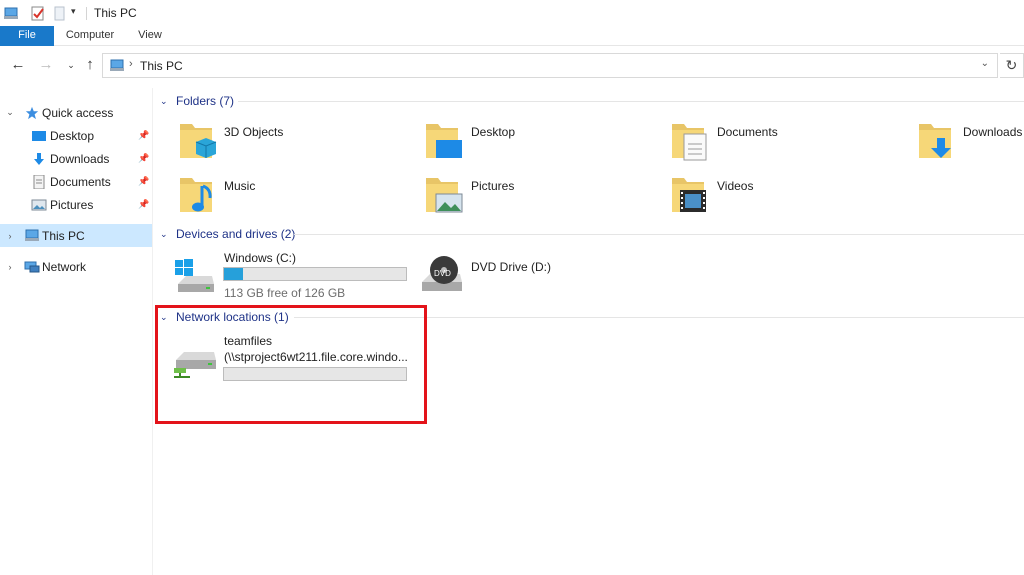 The height and width of the screenshot is (575, 1024). Describe the element at coordinates (10, 112) in the screenshot. I see `expand-chevron-down-icon: ⌄` at that location.